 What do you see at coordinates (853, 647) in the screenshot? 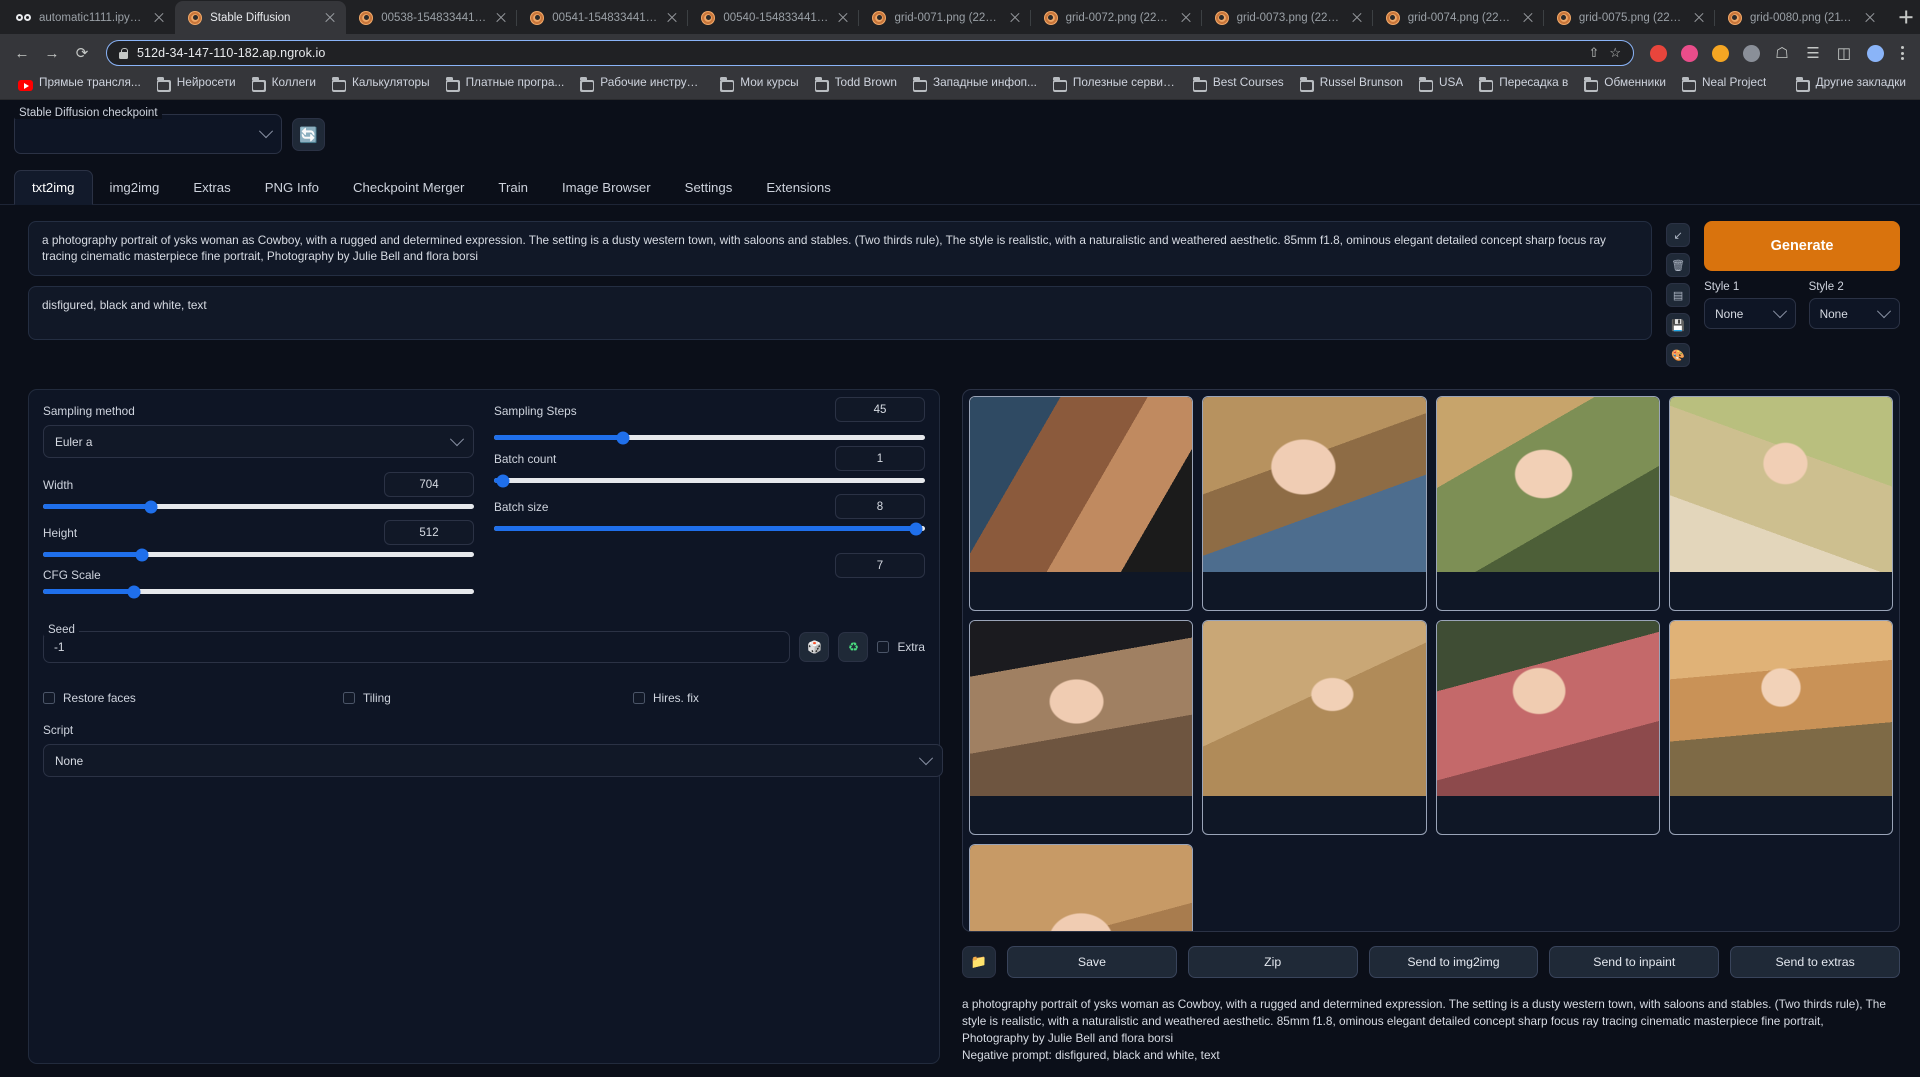
I see `reuse-seed-button: ♻` at bounding box center [853, 647].